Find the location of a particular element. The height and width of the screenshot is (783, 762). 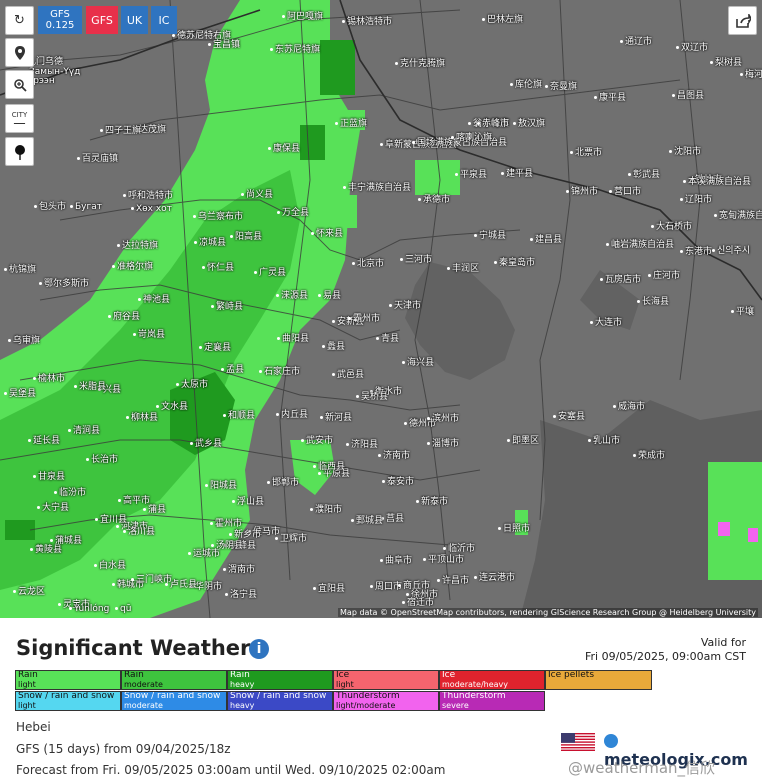

legend-item-name: Thunderstorm is located at coordinates (368, 696).